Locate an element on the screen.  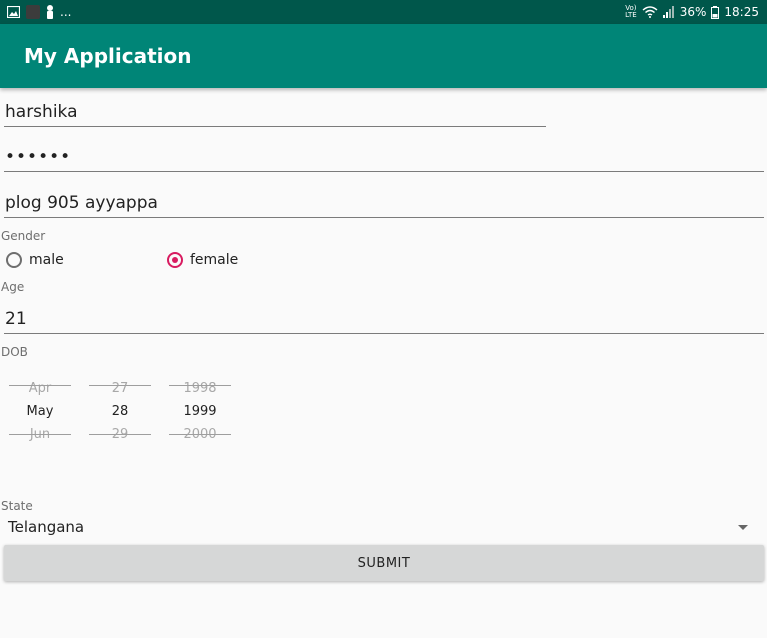
dob-year-prev: 1998 is located at coordinates (200, 388).